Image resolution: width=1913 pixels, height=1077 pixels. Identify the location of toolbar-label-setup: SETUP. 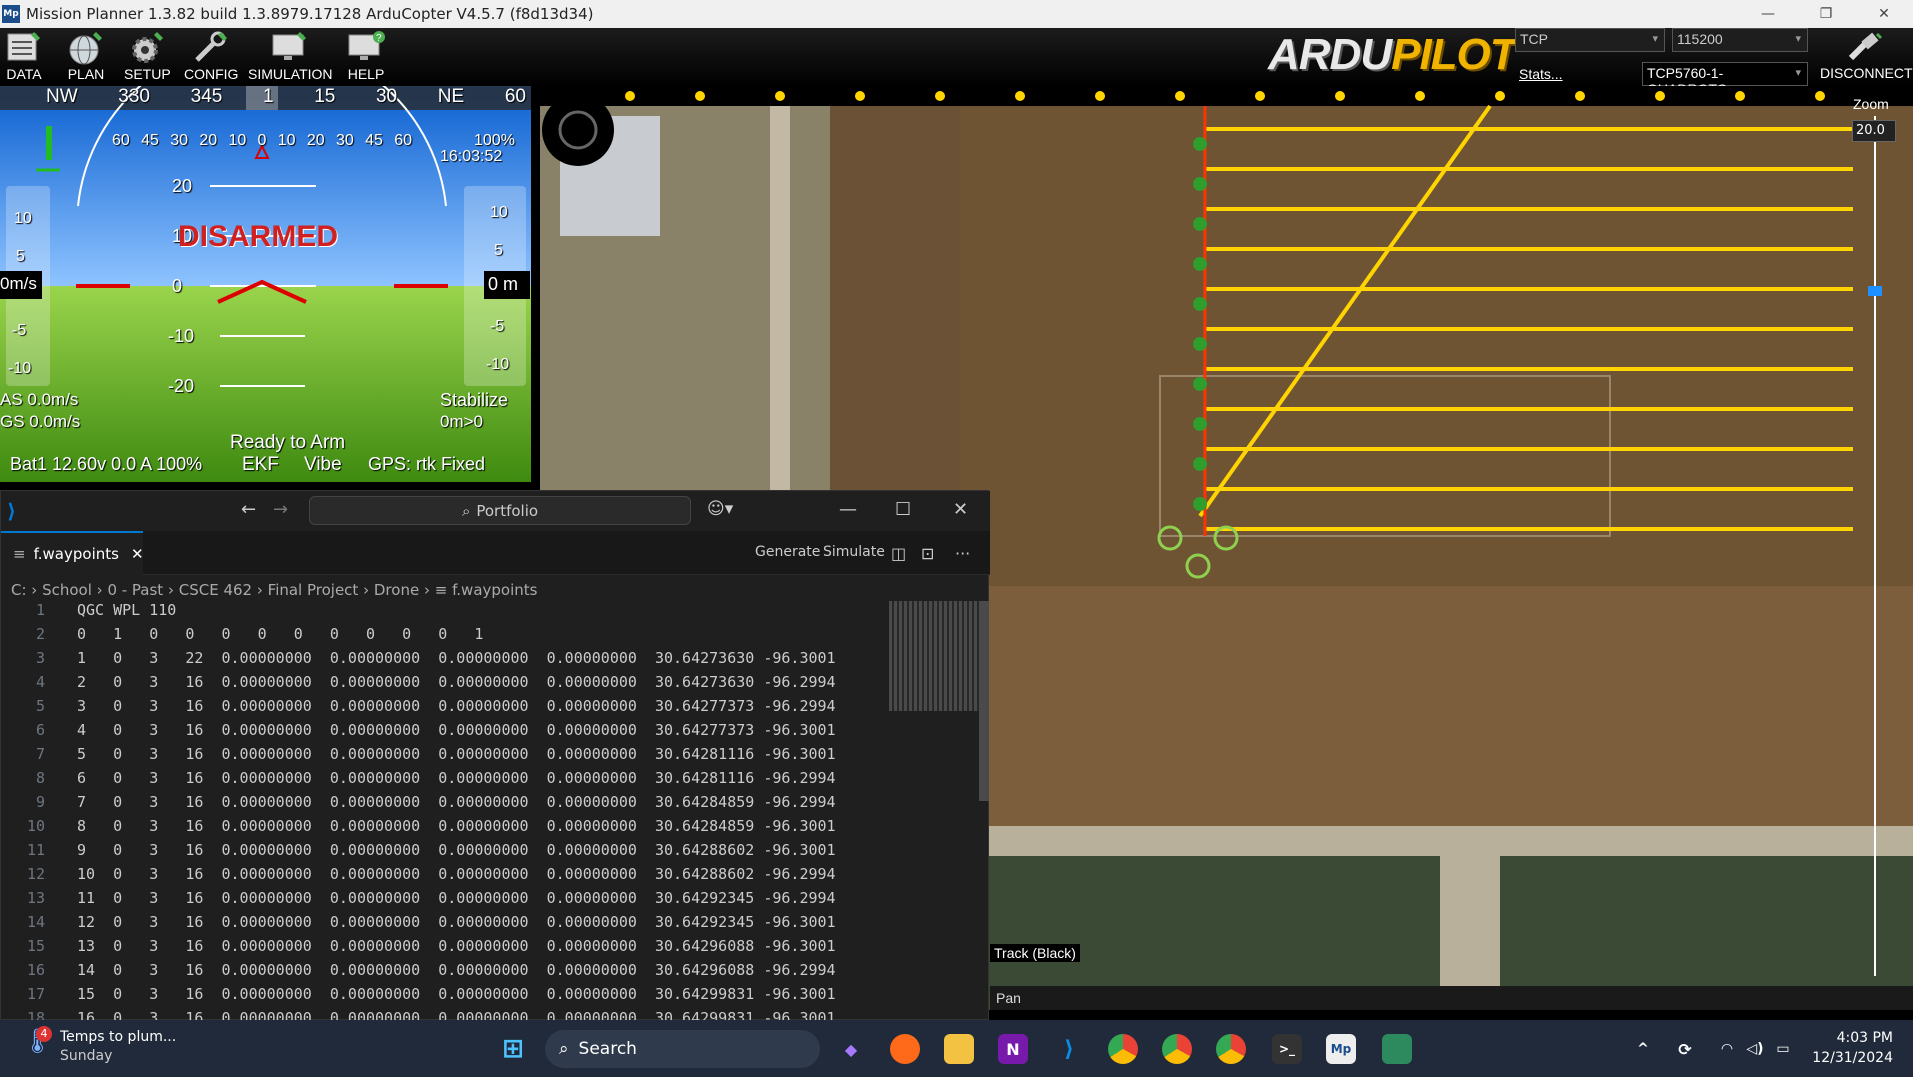
(147, 74).